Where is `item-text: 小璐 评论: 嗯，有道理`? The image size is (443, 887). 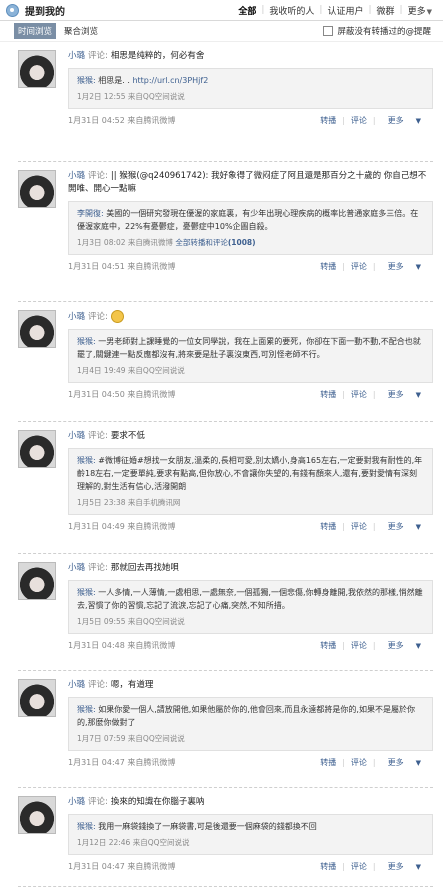 item-text: 小璐 评论: 嗯，有道理 is located at coordinates (250, 685).